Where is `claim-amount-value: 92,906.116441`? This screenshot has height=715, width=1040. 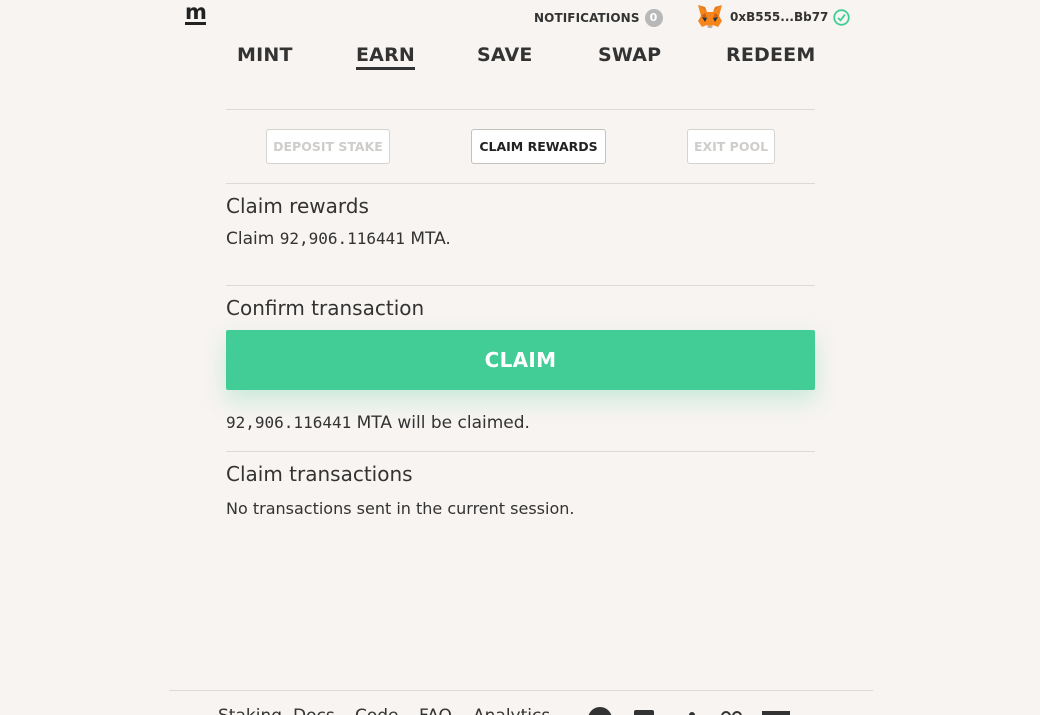 claim-amount-value: 92,906.116441 is located at coordinates (342, 238).